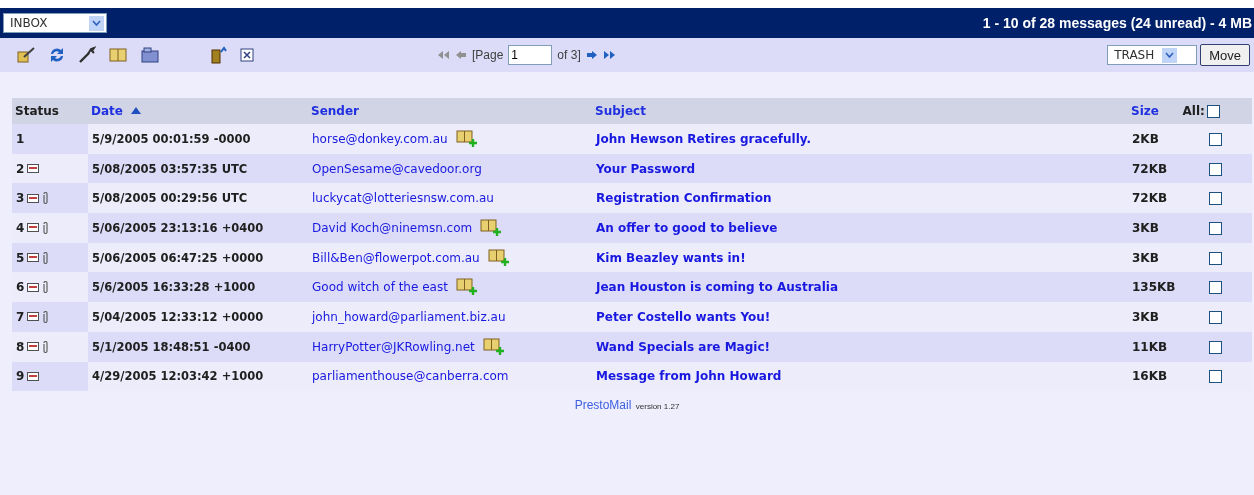  Describe the element at coordinates (26, 55) in the screenshot. I see `compose-icon` at that location.